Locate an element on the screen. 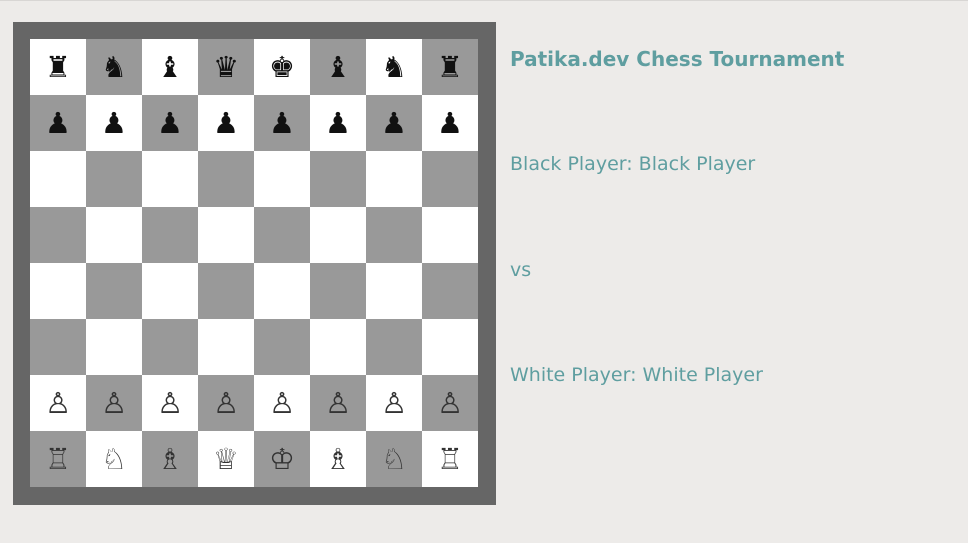 The width and height of the screenshot is (968, 543). square-a4 is located at coordinates (58, 291).